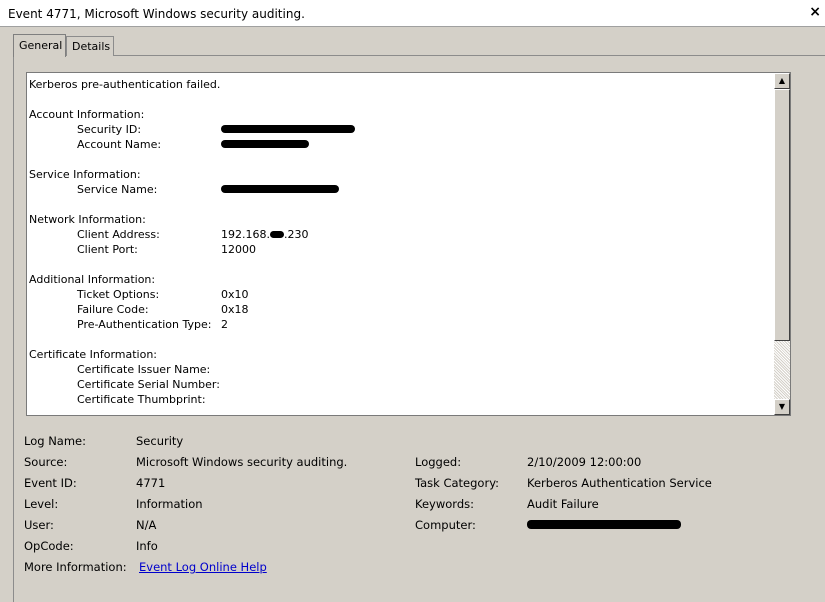  I want to click on cert-serial-label: Certificate Serial Number:, so click(148, 384).